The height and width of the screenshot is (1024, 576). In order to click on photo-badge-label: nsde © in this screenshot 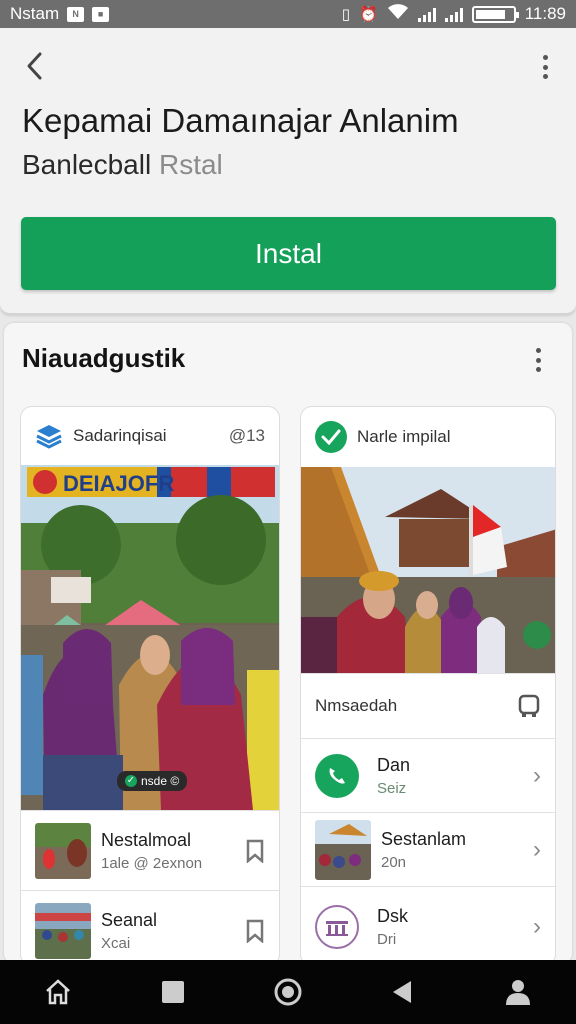, I will do `click(160, 781)`.